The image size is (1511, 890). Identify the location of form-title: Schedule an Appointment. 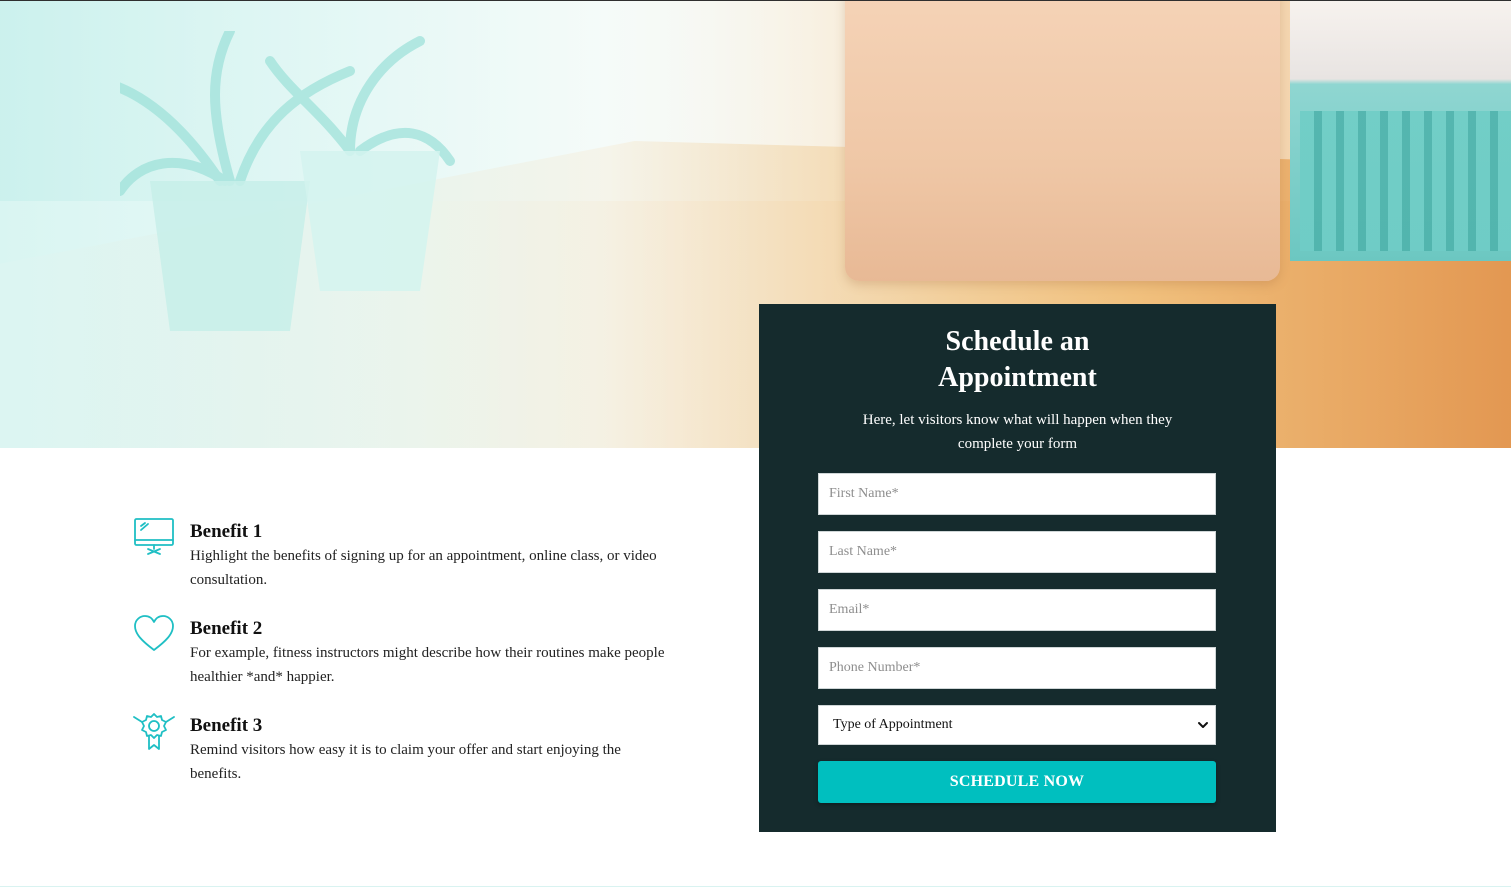
(1017, 359).